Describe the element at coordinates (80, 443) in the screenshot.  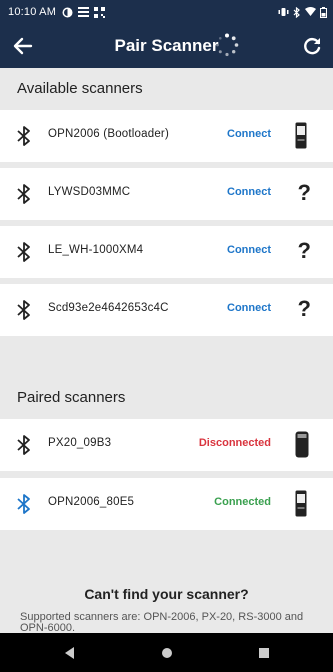
I see `scanner-name: PX20_09B3` at that location.